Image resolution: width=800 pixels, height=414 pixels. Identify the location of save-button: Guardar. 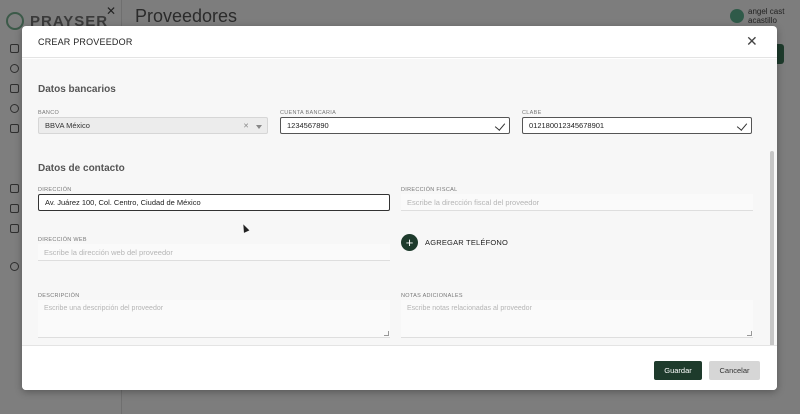
(678, 370).